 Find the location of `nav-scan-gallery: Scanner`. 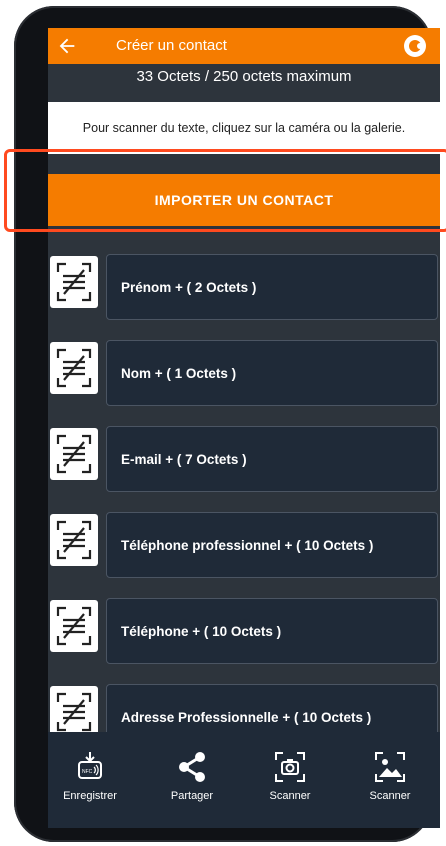

nav-scan-gallery: Scanner is located at coordinates (390, 776).